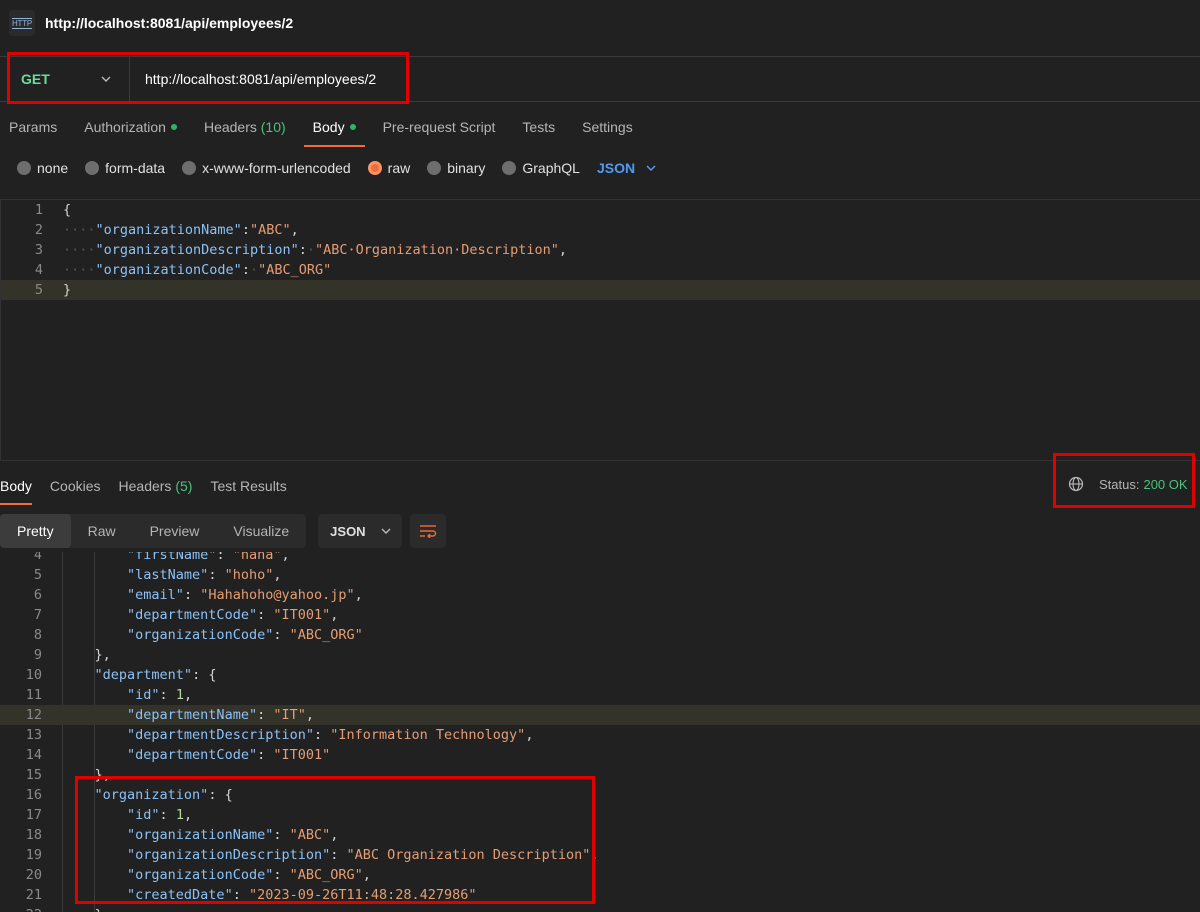  What do you see at coordinates (627, 168) in the screenshot?
I see `body-format-select: JSON` at bounding box center [627, 168].